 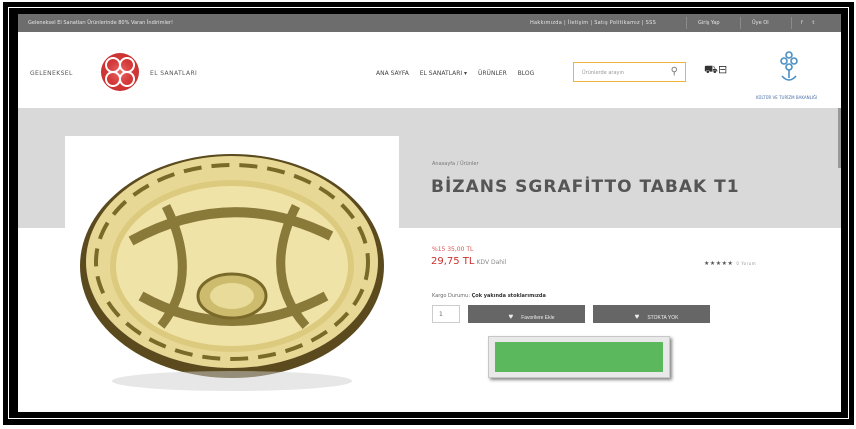 I want to click on main-nav: ANA SAYFA EL SANATLARI ▾ ÜRÜNLER BLOG, so click(x=459, y=73).